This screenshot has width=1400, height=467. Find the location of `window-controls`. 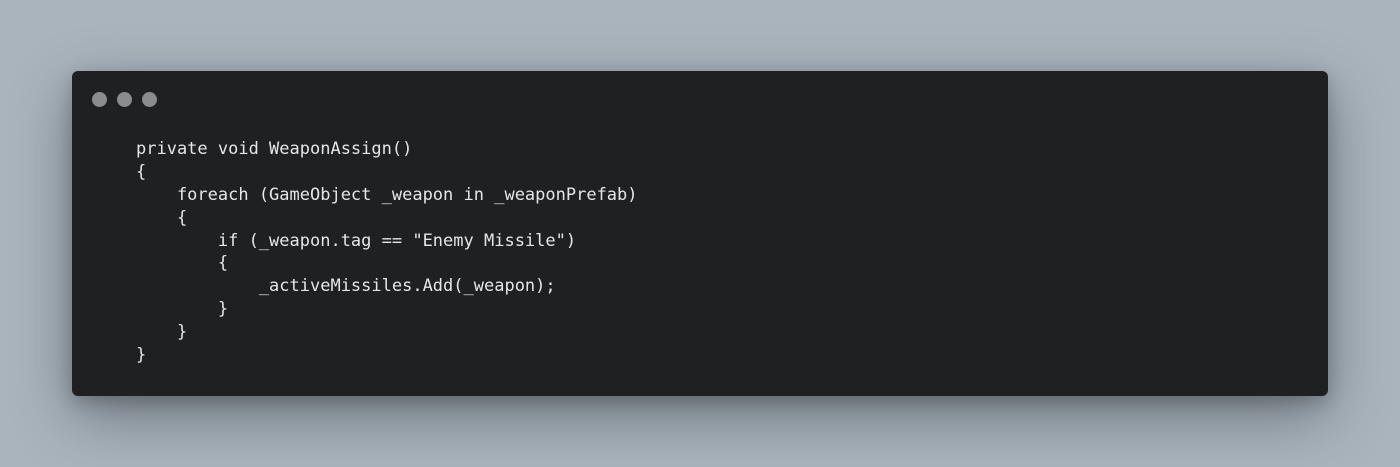

window-controls is located at coordinates (124, 99).